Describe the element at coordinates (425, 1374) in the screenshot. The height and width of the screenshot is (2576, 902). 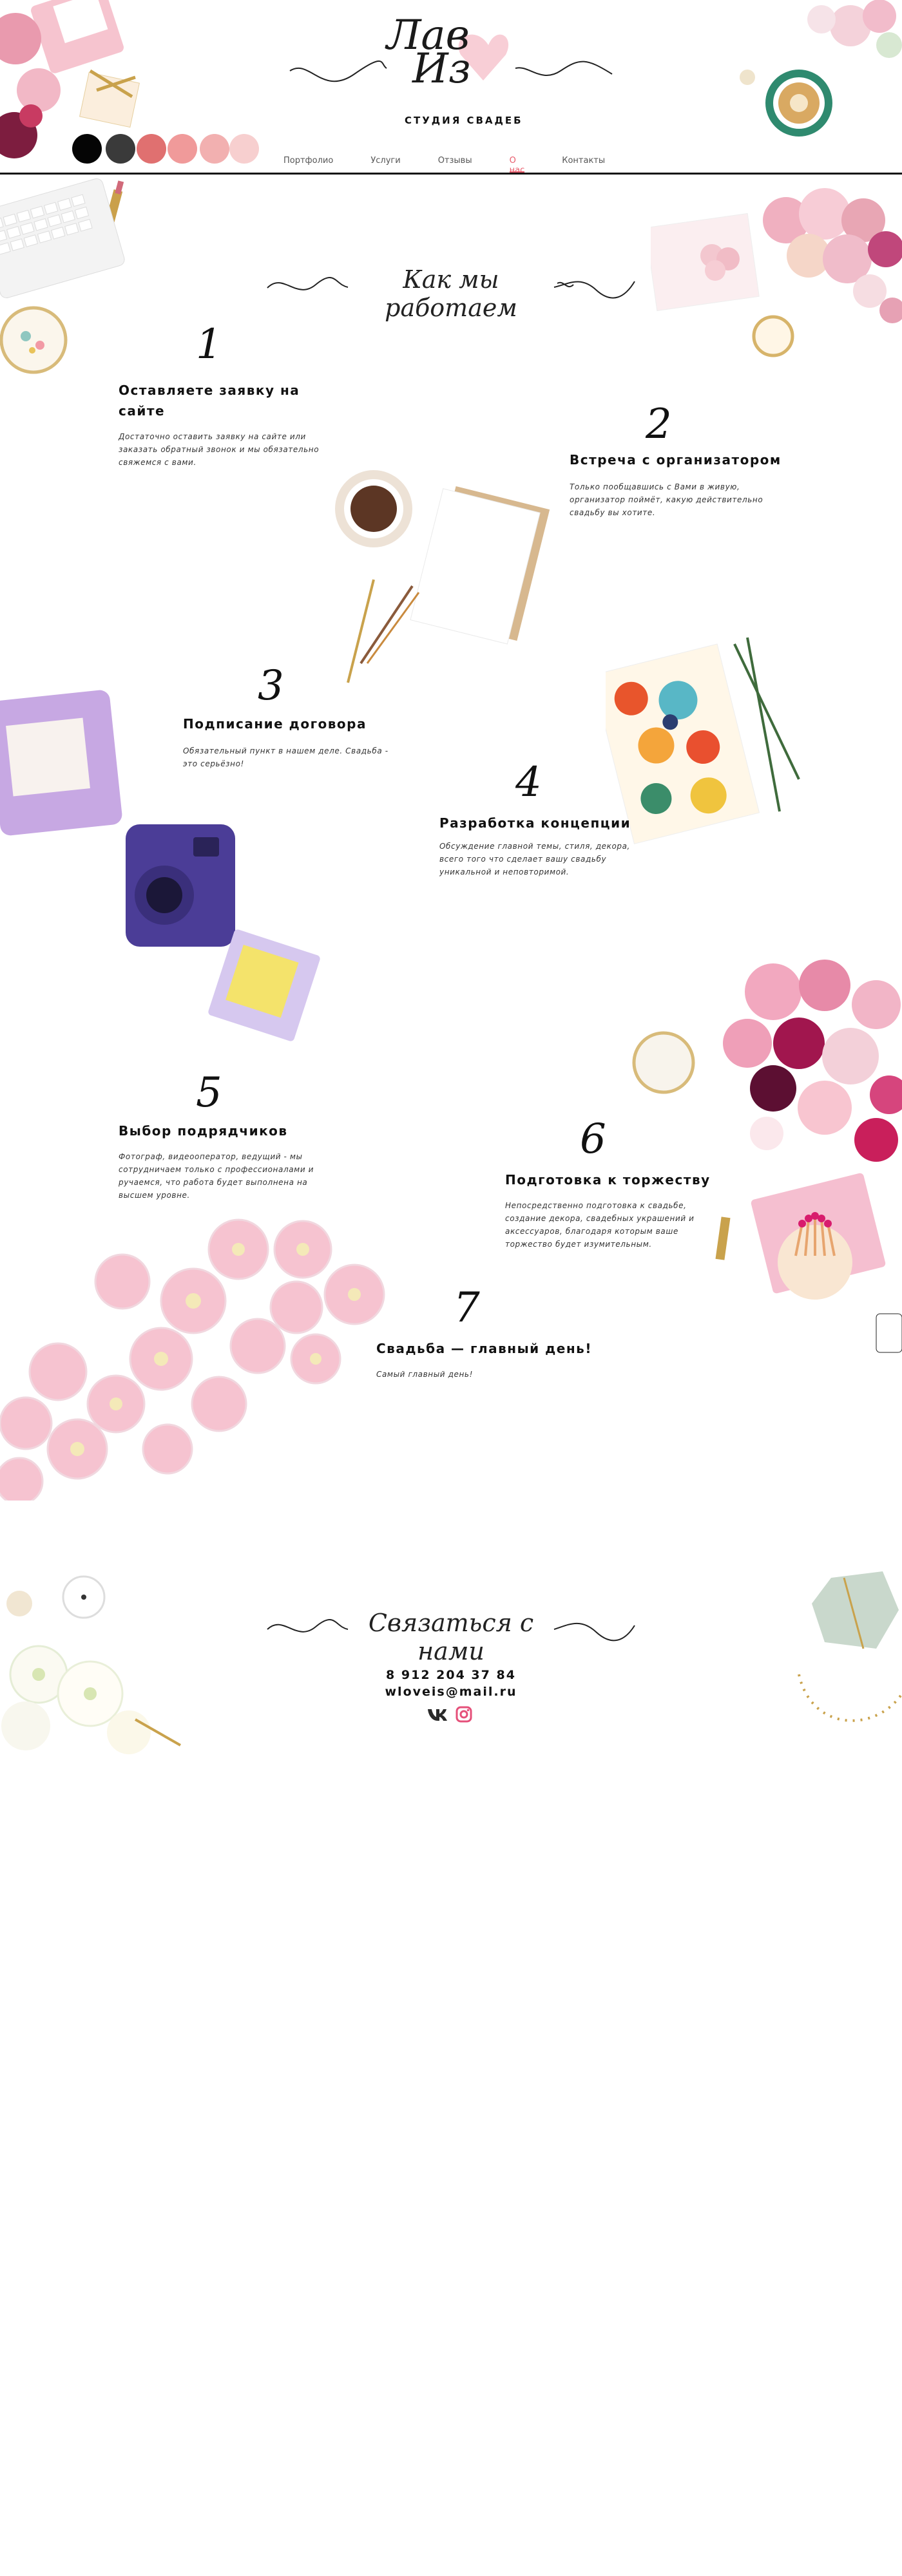
I see `step-text: Самый главный день!` at that location.